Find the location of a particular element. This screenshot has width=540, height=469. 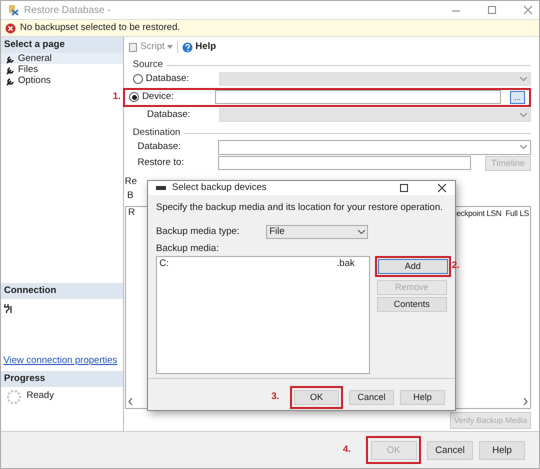

section-header: Progress is located at coordinates (62, 378).